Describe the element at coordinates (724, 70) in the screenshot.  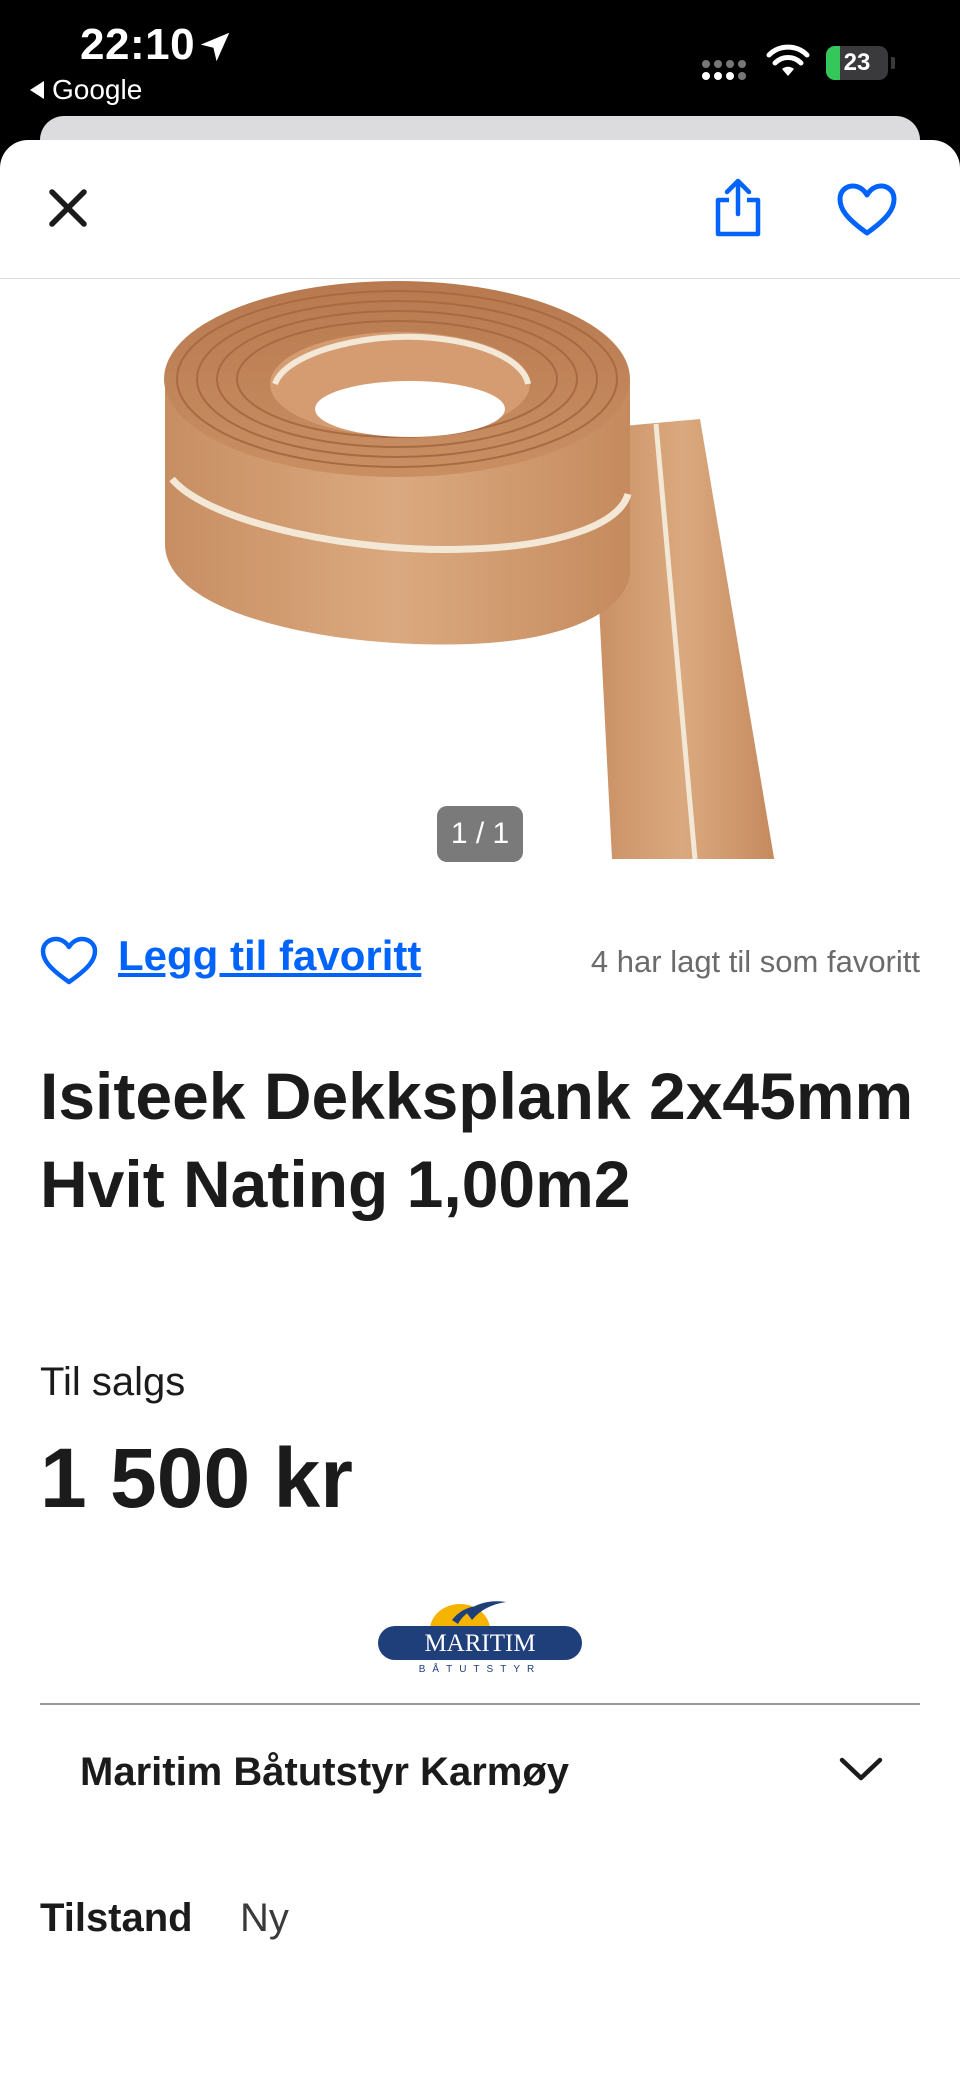
I see `cellular-signal-icon` at that location.